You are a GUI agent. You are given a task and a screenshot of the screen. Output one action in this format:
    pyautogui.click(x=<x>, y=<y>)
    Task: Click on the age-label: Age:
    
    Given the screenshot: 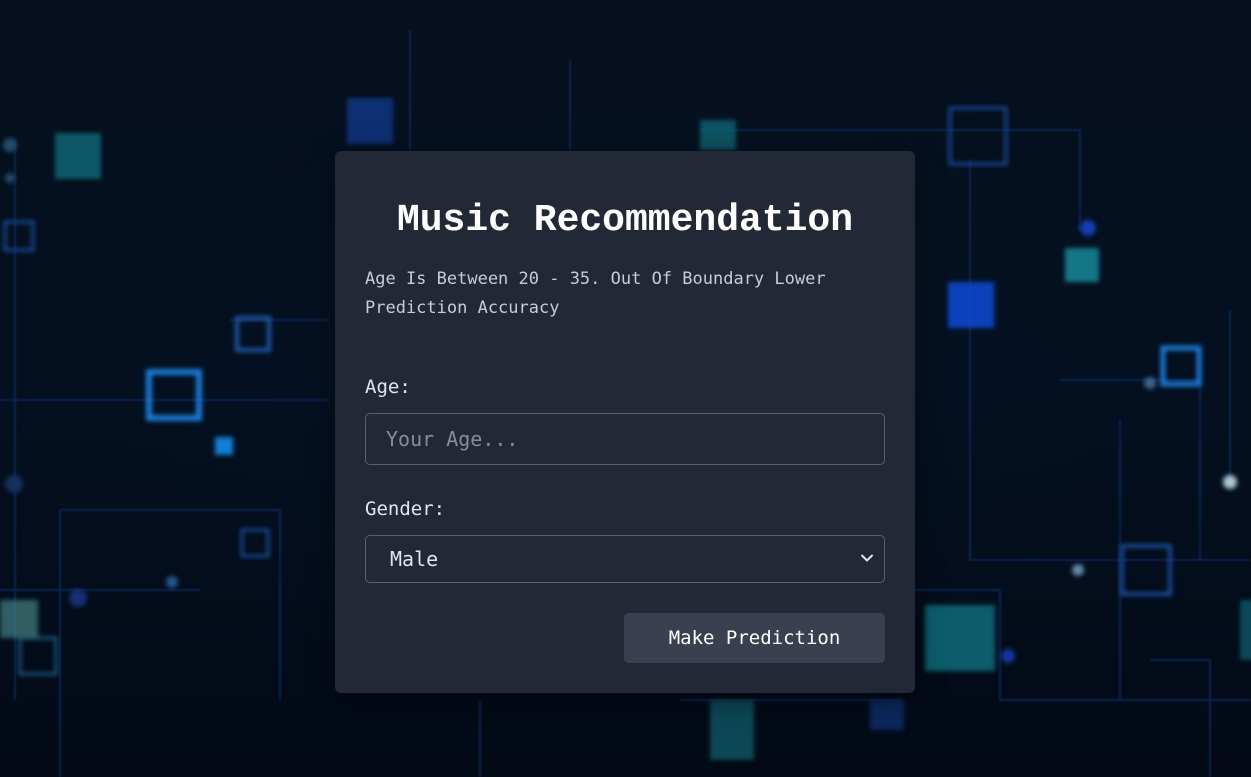 What is the action you would take?
    pyautogui.click(x=388, y=387)
    